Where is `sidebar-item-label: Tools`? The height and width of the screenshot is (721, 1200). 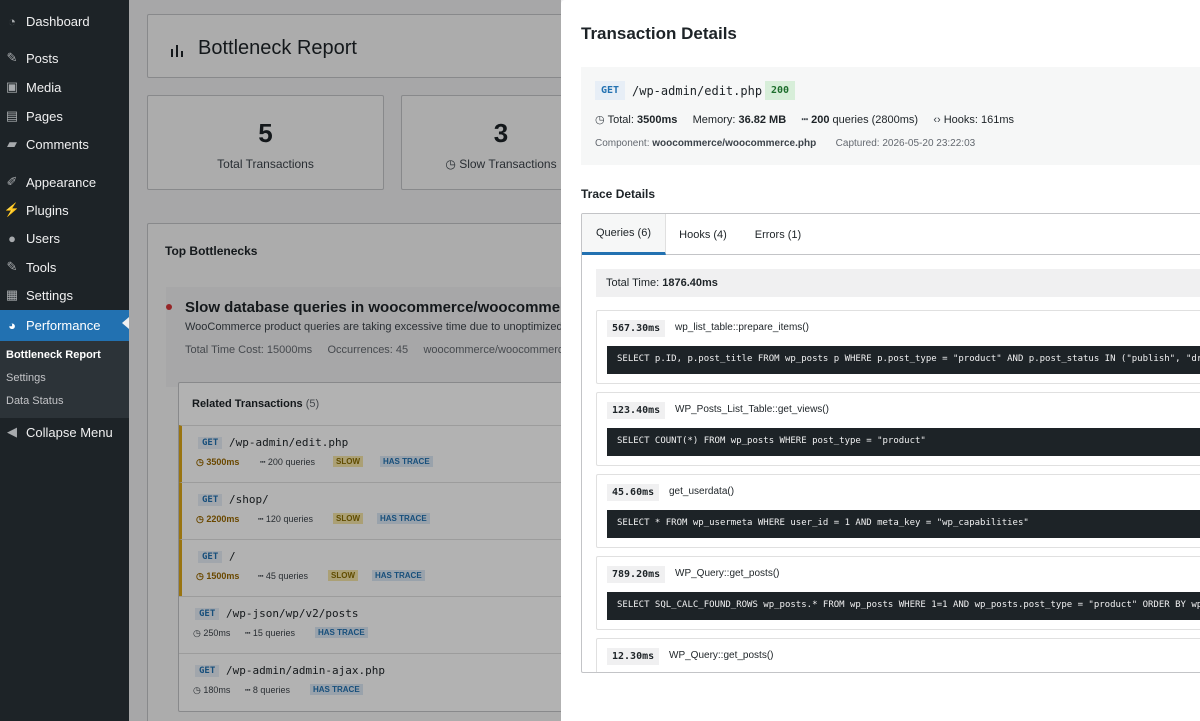 sidebar-item-label: Tools is located at coordinates (41, 267).